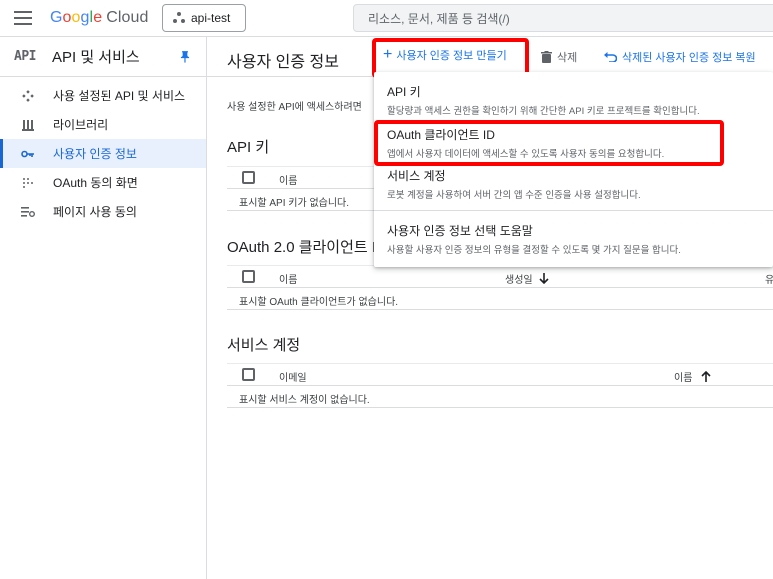 The image size is (773, 579). I want to click on undo-icon, so click(610, 57).